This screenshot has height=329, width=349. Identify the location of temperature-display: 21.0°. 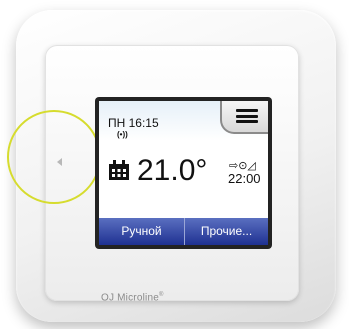
(172, 170).